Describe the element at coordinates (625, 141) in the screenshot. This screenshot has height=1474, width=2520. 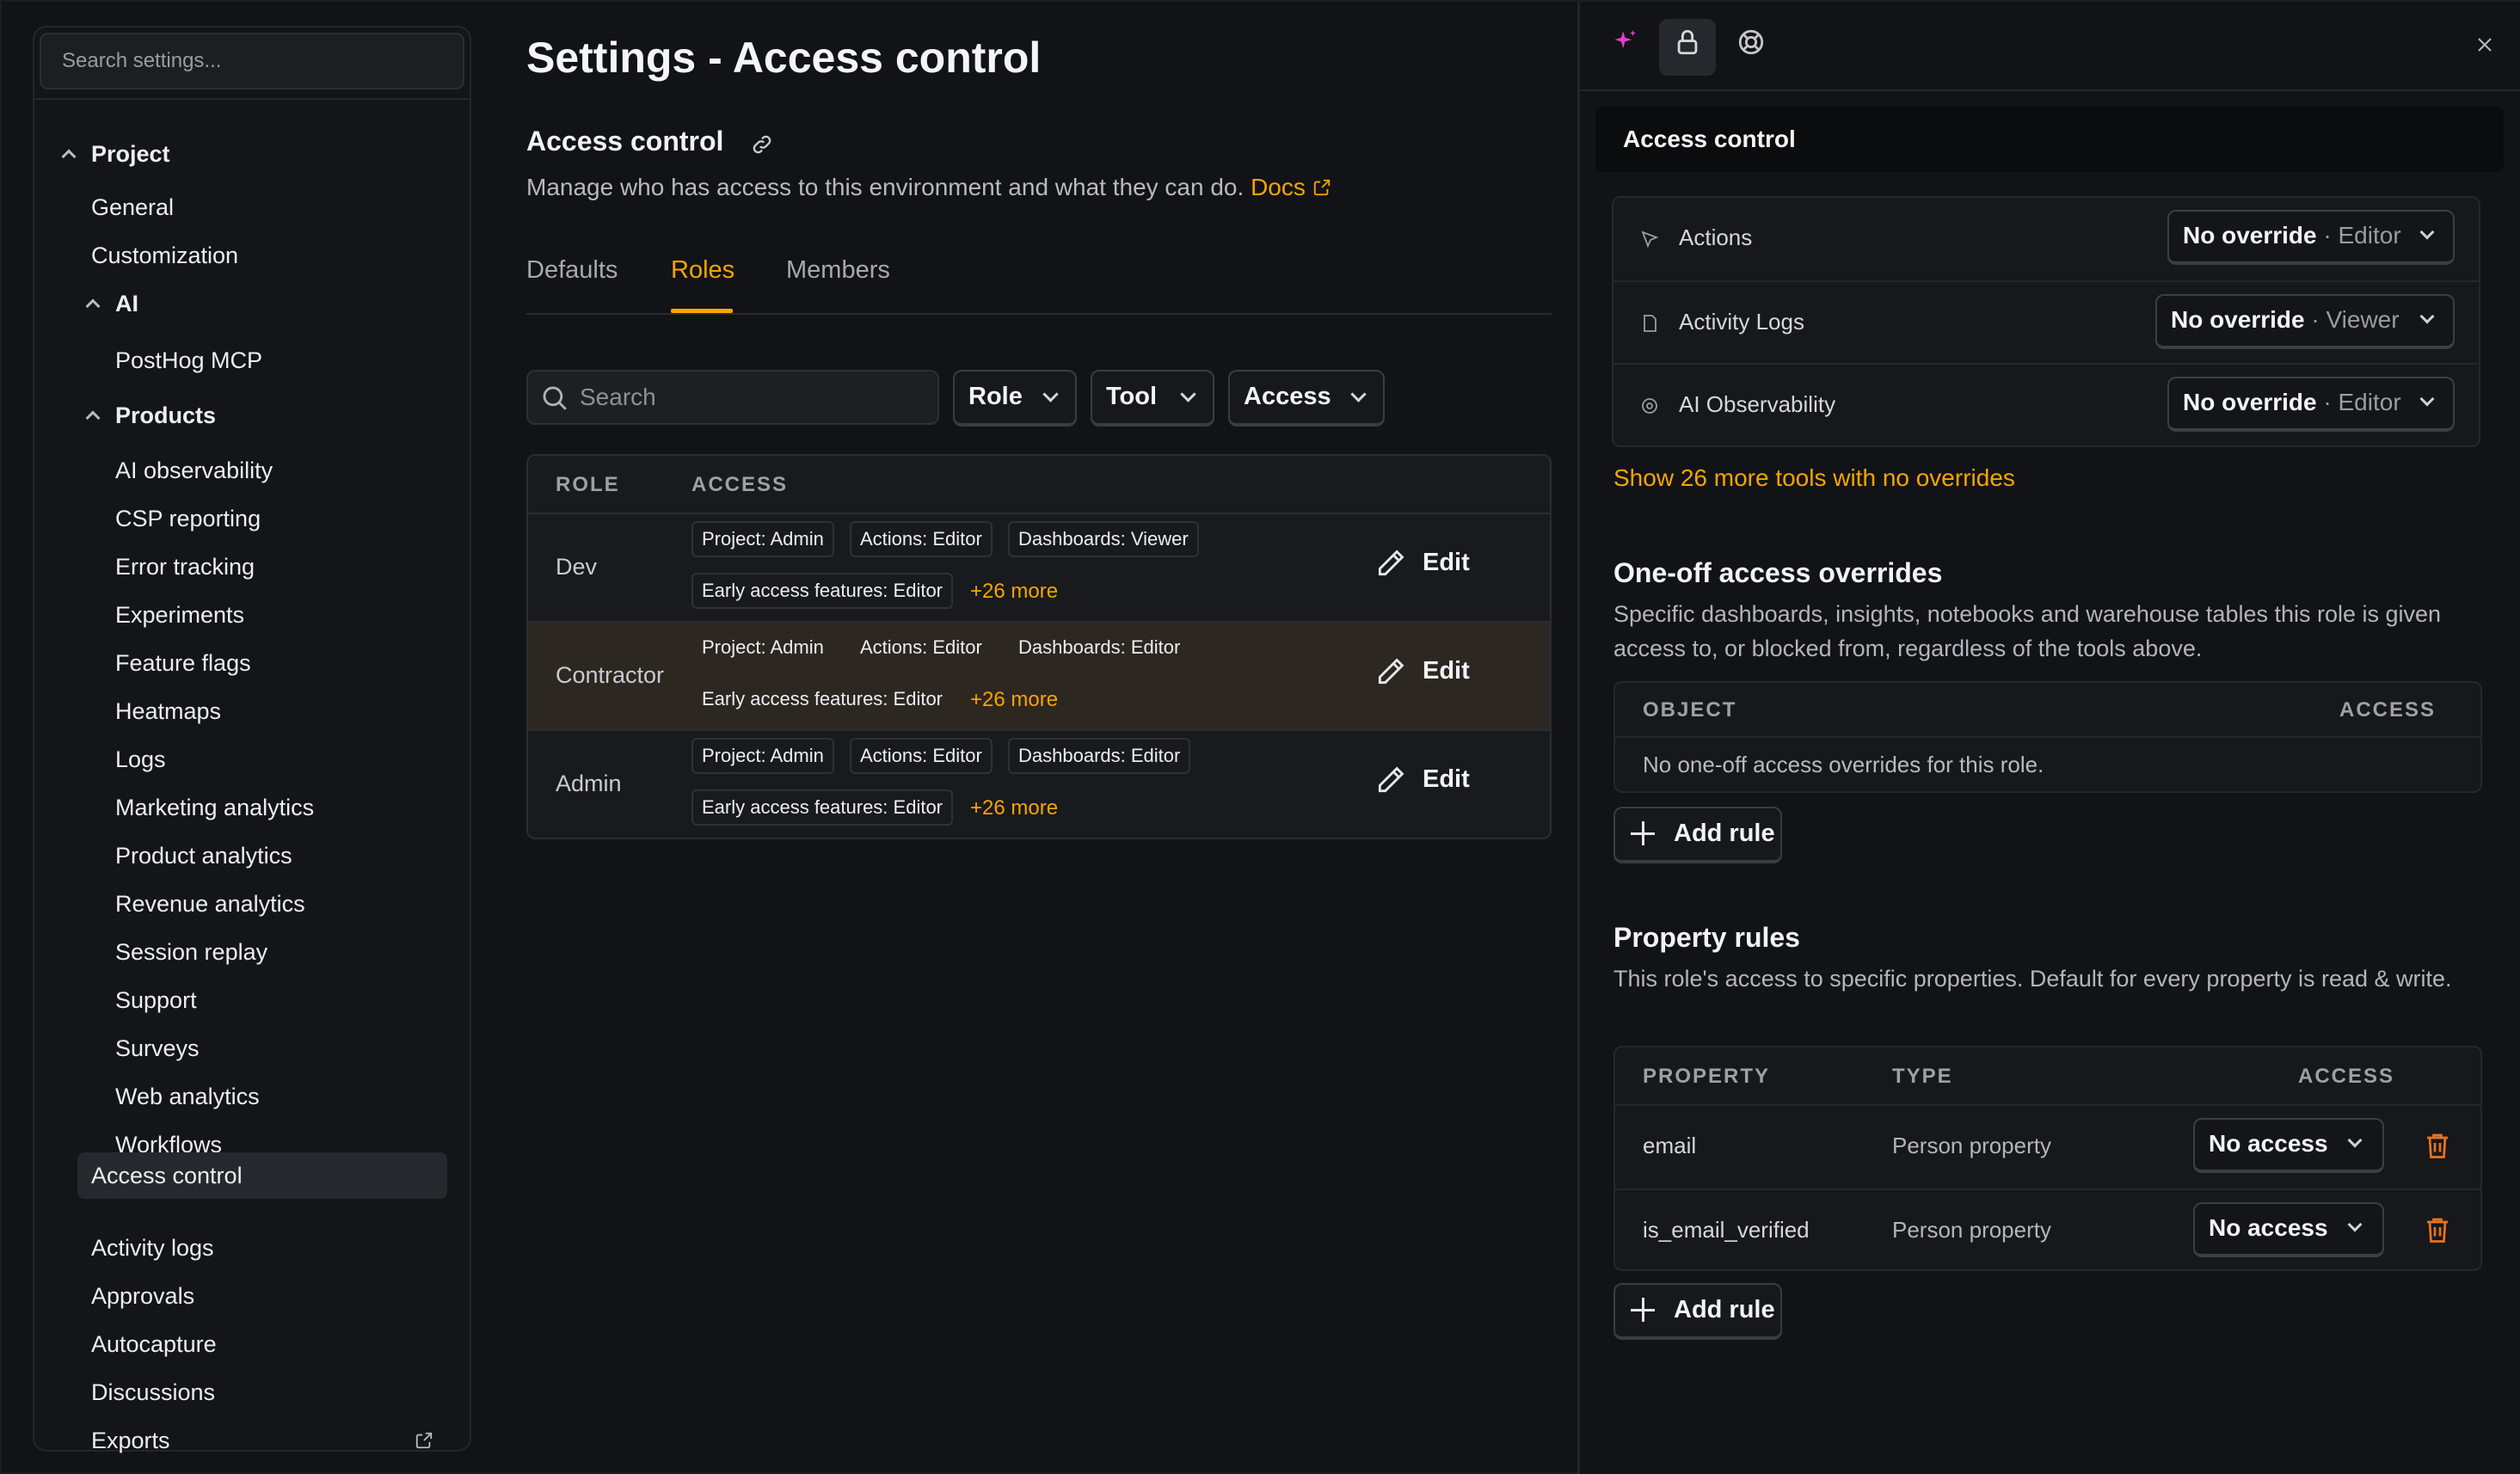
I see `section-title: Access control` at that location.